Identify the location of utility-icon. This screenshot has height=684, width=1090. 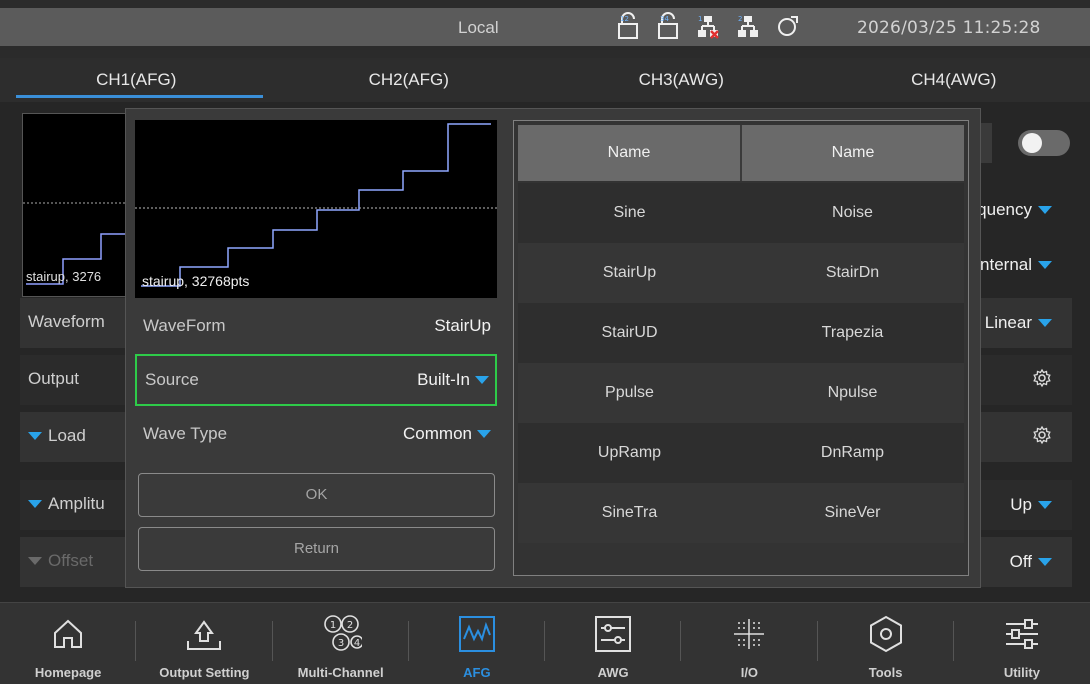
(1022, 634).